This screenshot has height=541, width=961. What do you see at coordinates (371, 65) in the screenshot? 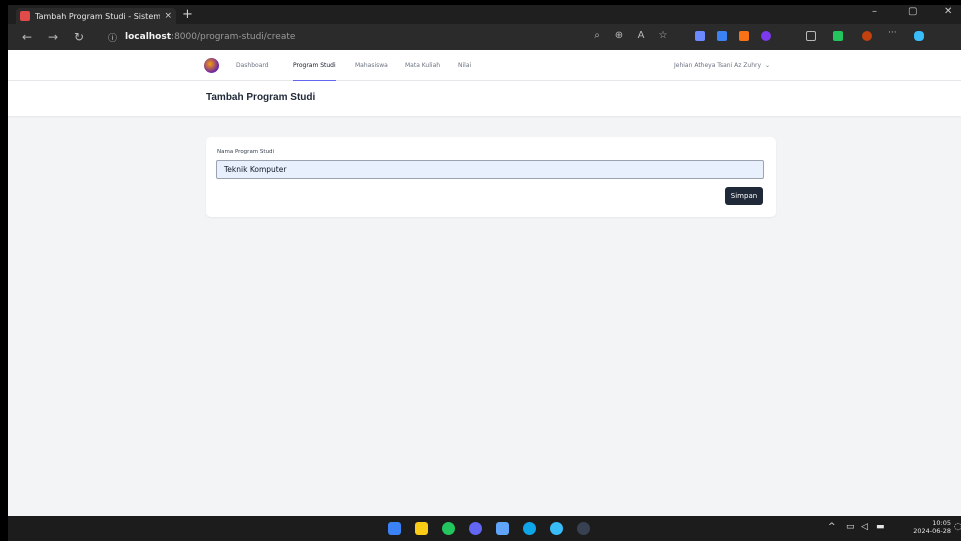
I see `nav-item-mahasiswa: Mahasiswa` at bounding box center [371, 65].